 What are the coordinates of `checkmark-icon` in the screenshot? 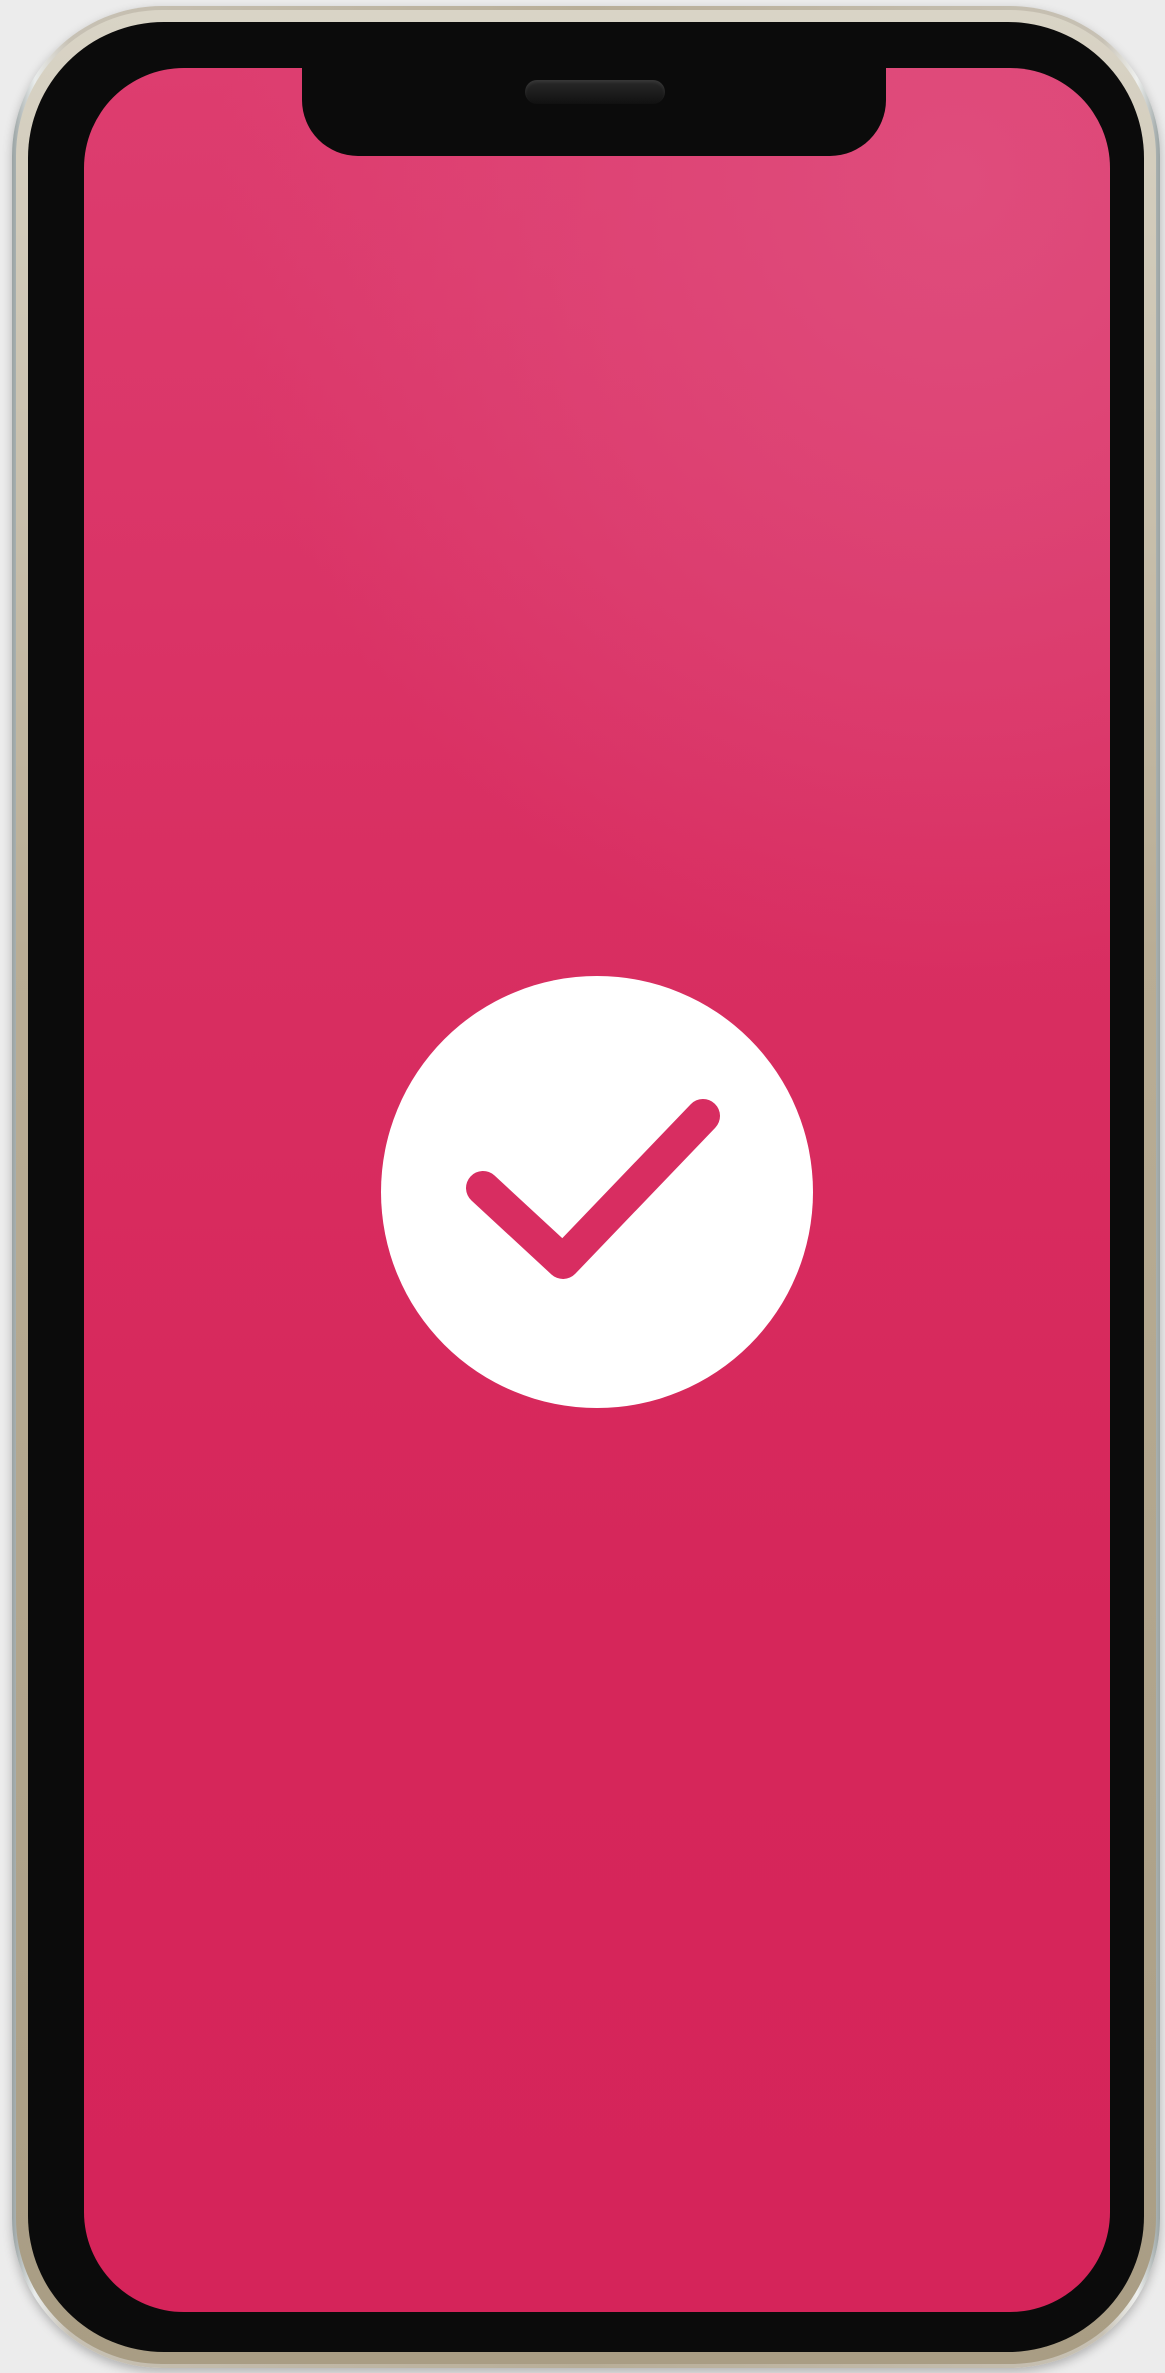 It's located at (593, 1189).